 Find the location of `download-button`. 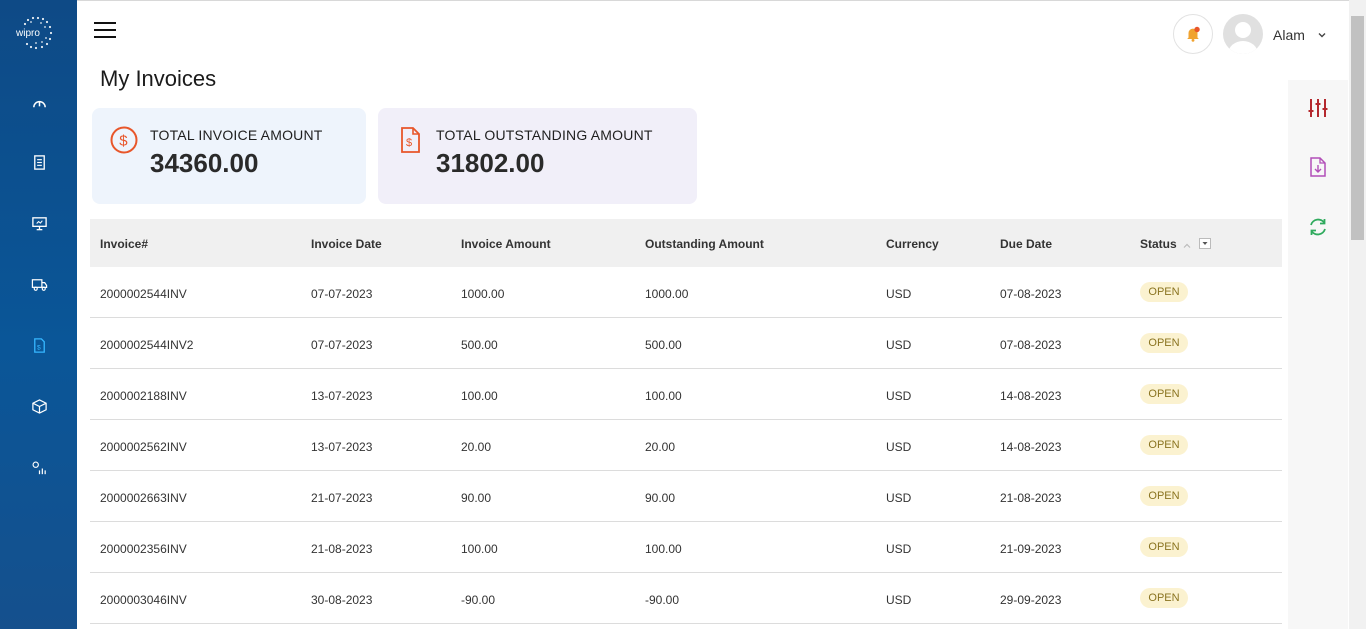

download-button is located at coordinates (1318, 167).